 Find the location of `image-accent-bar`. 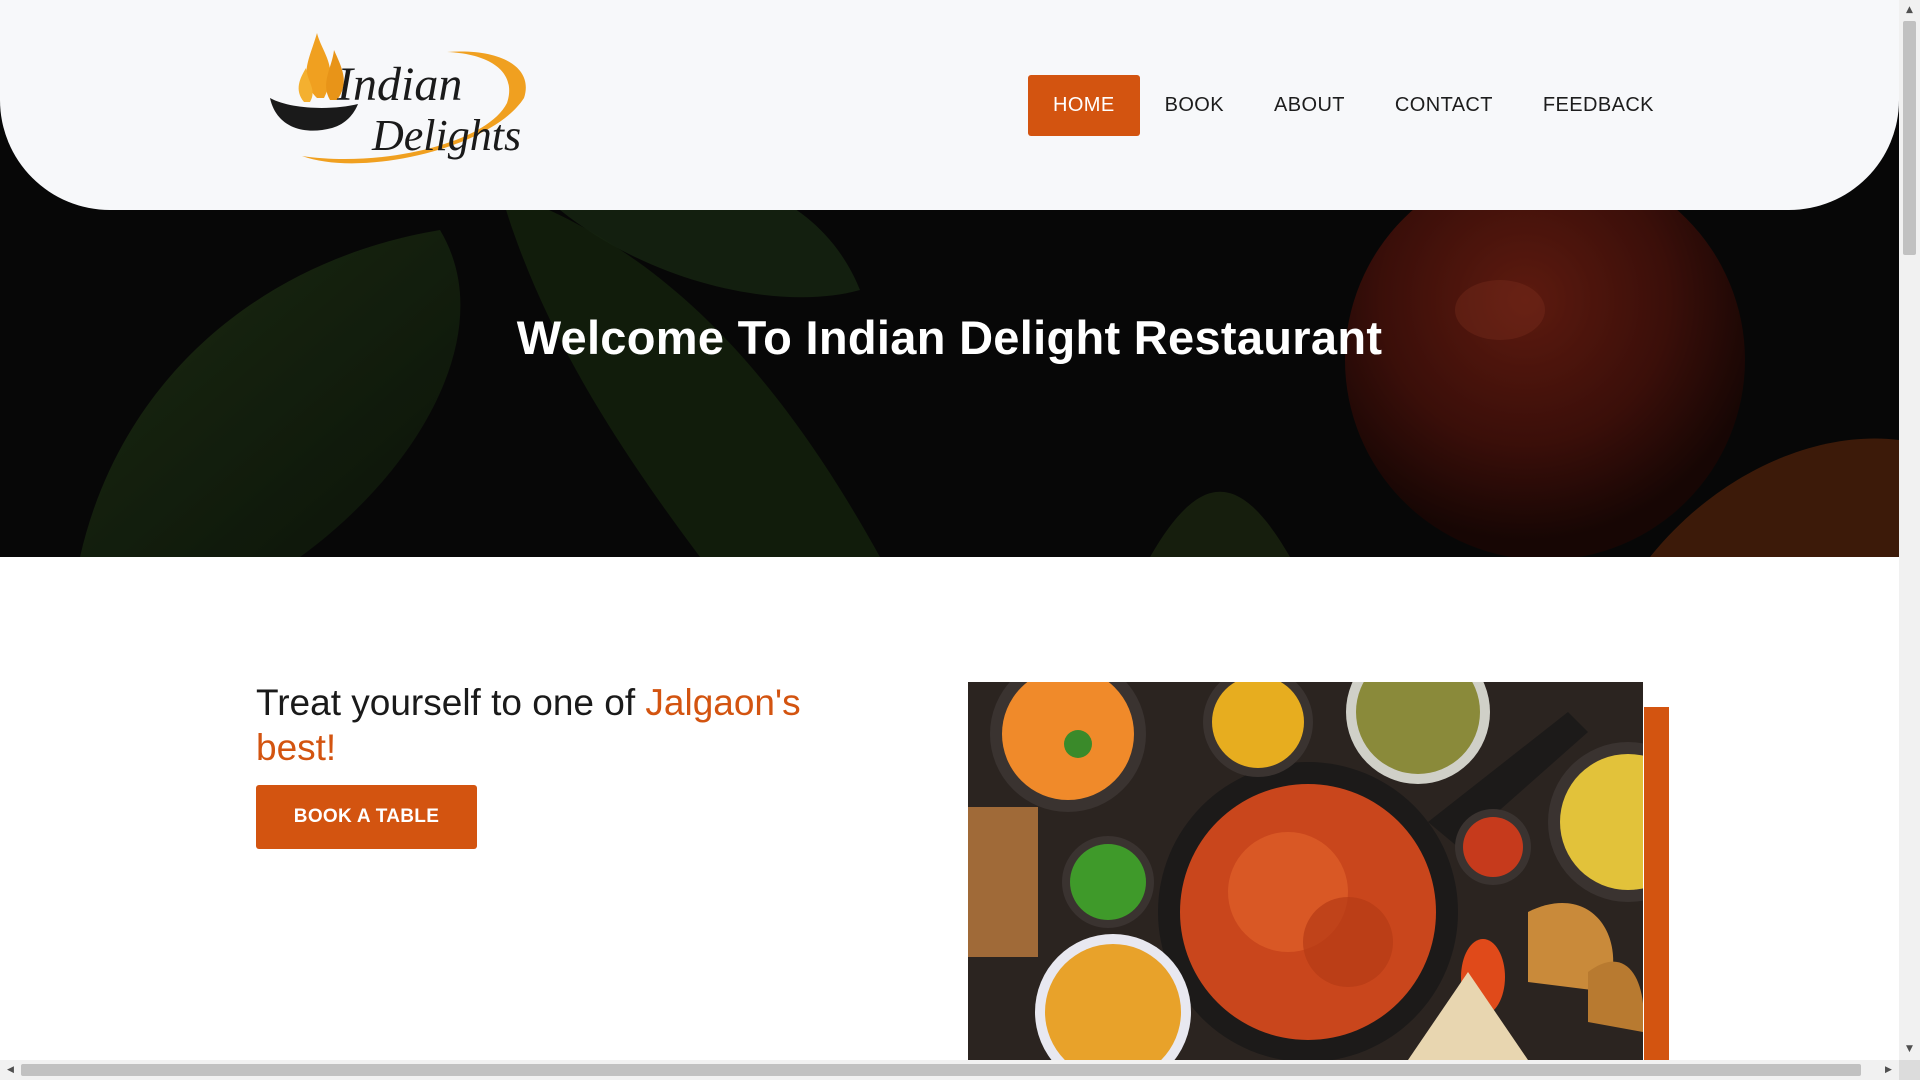

image-accent-bar is located at coordinates (1656, 883).